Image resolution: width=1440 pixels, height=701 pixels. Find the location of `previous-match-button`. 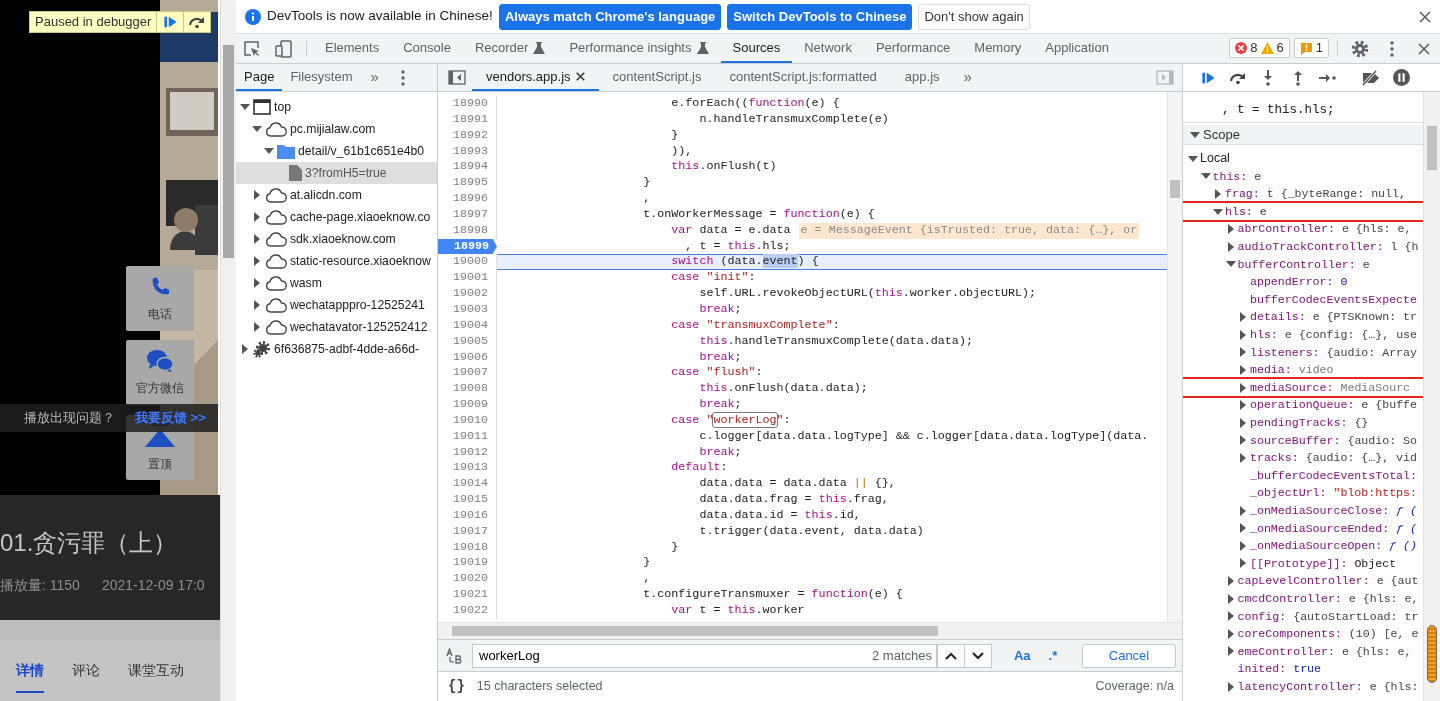

previous-match-button is located at coordinates (951, 655).